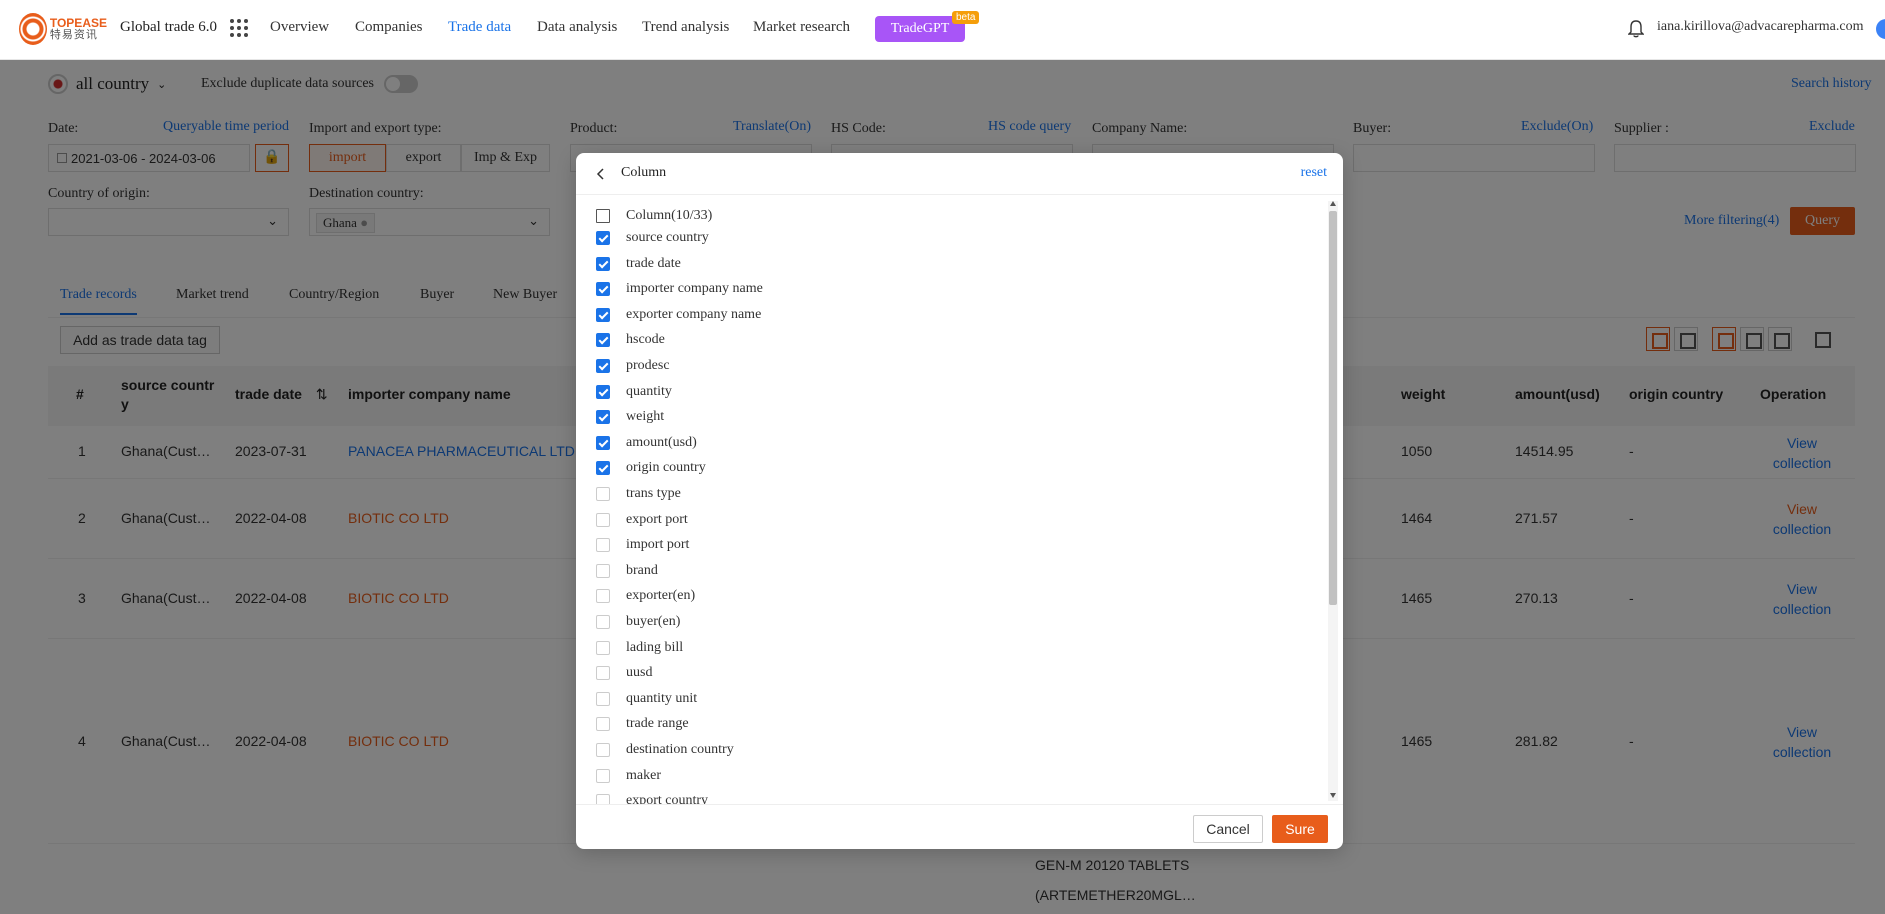 The image size is (1885, 914). I want to click on nav-overview: Overview, so click(299, 27).